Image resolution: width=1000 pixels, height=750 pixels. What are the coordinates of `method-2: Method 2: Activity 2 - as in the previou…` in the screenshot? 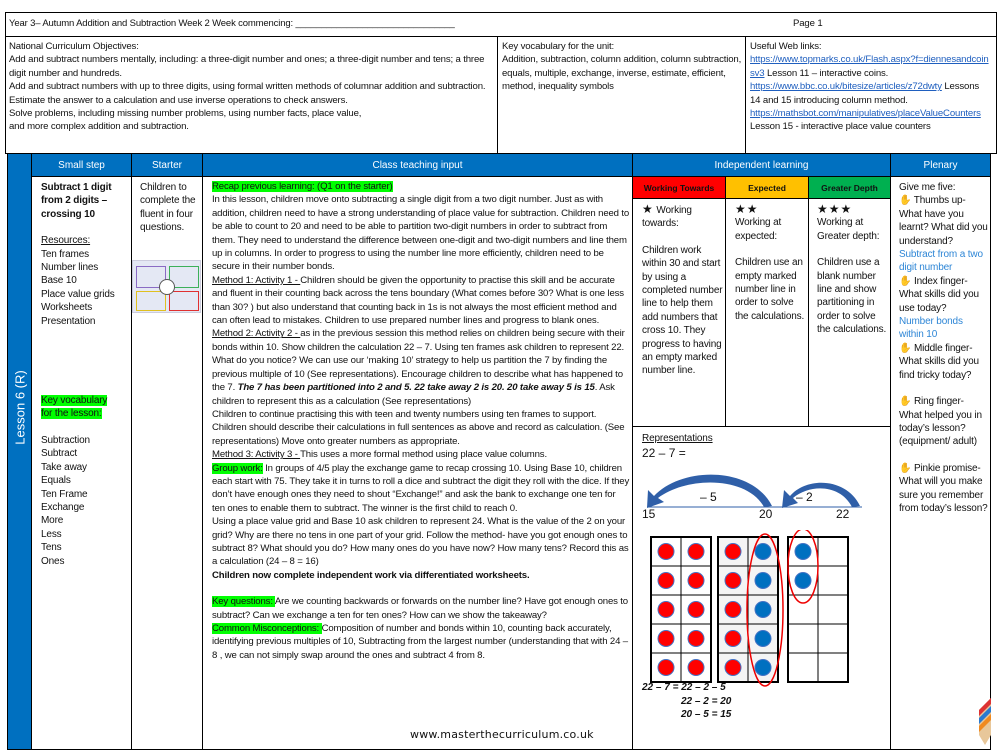 It's located at (421, 367).